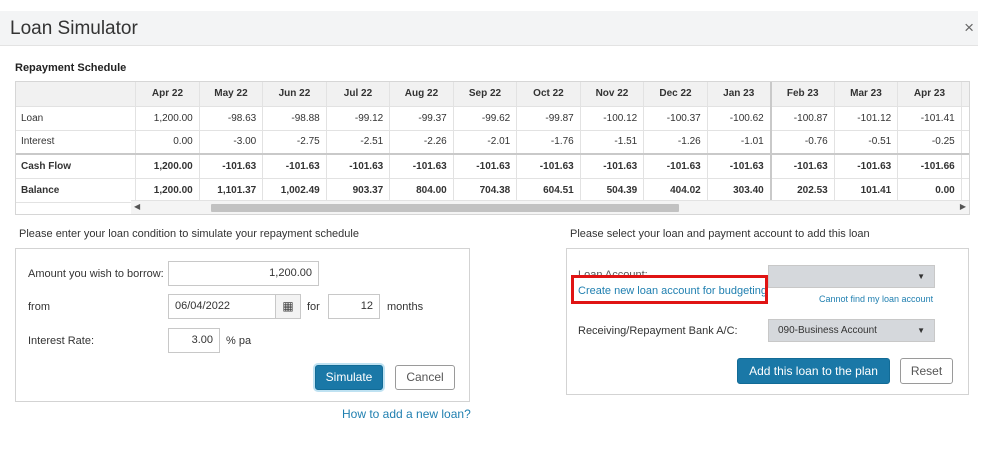 The height and width of the screenshot is (458, 990). What do you see at coordinates (612, 190) in the screenshot?
I see `table-cell: 504.39` at bounding box center [612, 190].